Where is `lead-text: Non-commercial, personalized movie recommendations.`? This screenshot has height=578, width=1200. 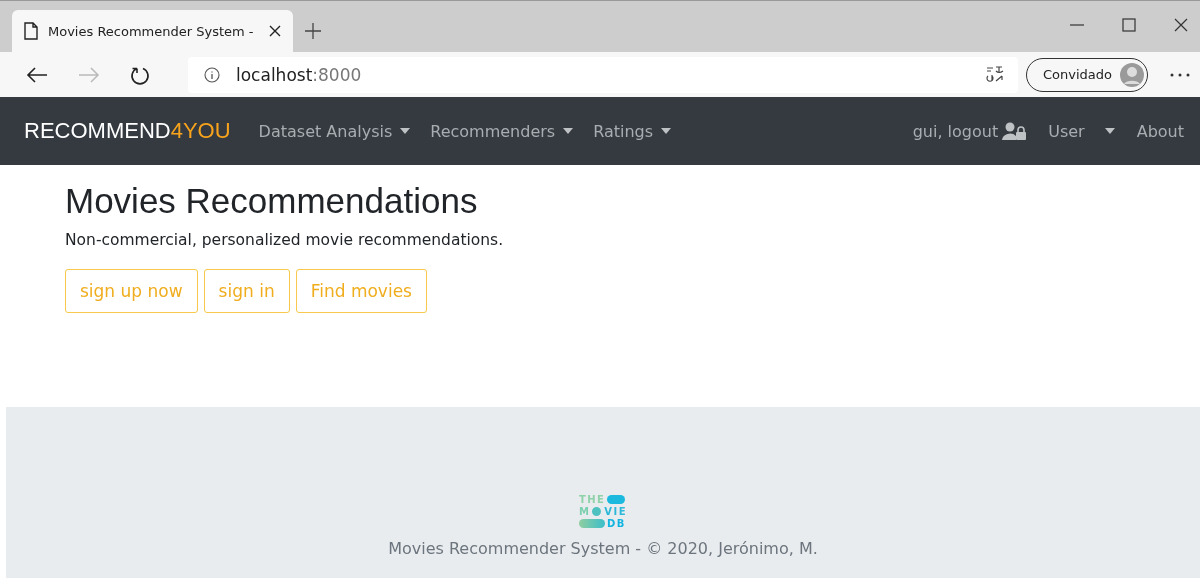
lead-text: Non-commercial, personalized movie recommendations. is located at coordinates (285, 240).